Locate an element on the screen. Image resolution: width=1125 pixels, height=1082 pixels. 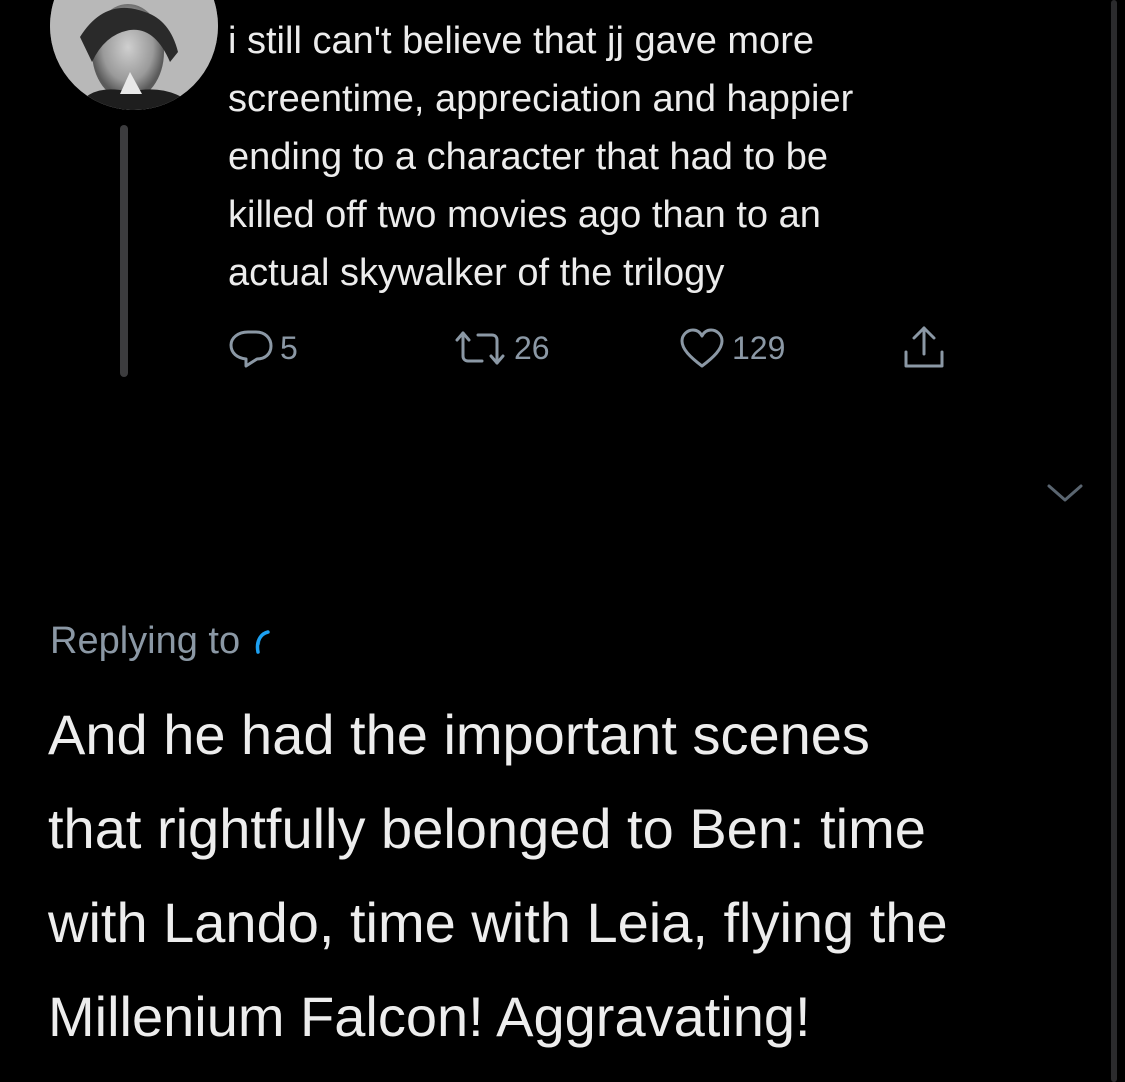
reply-button: 5 is located at coordinates (263, 348).